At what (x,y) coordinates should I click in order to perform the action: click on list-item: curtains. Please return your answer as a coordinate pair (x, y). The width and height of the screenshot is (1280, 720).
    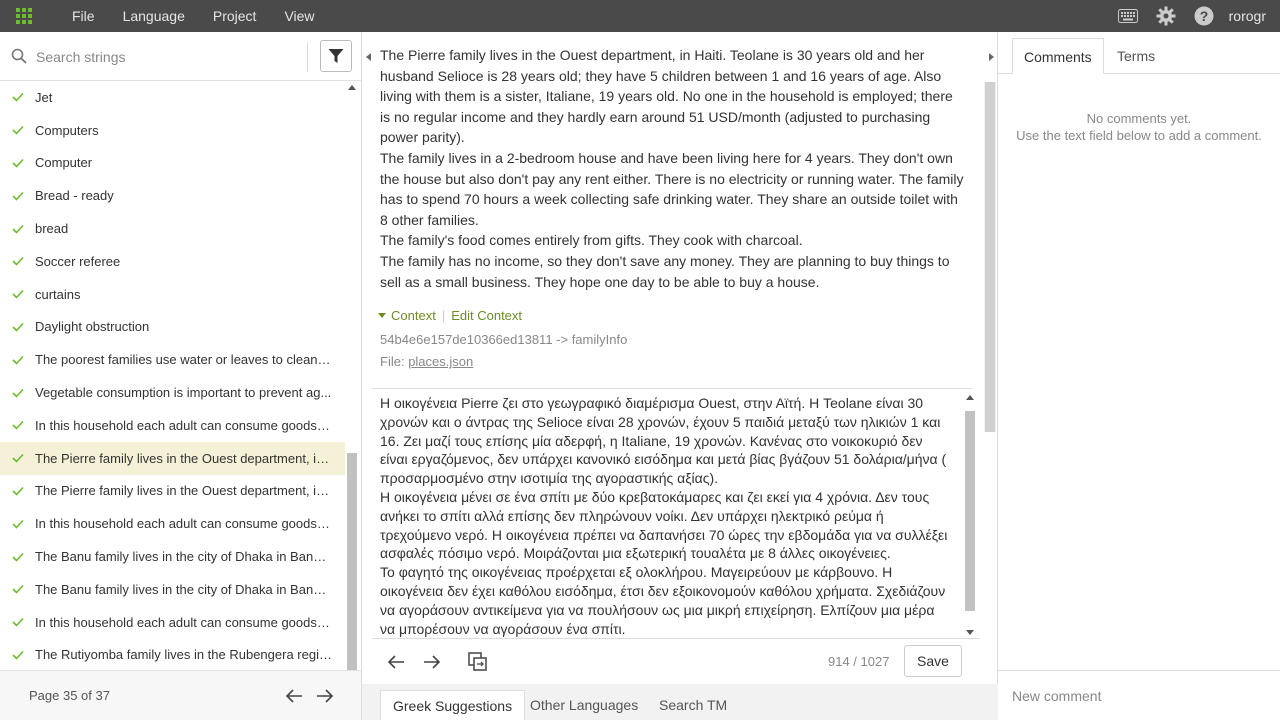
    Looking at the image, I should click on (172, 294).